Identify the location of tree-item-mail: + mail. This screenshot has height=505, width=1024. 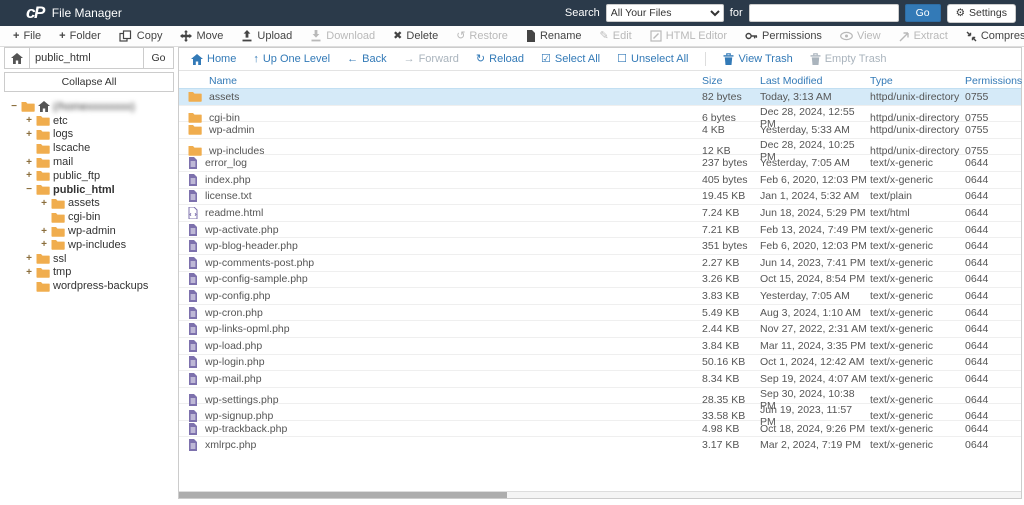
(89, 162).